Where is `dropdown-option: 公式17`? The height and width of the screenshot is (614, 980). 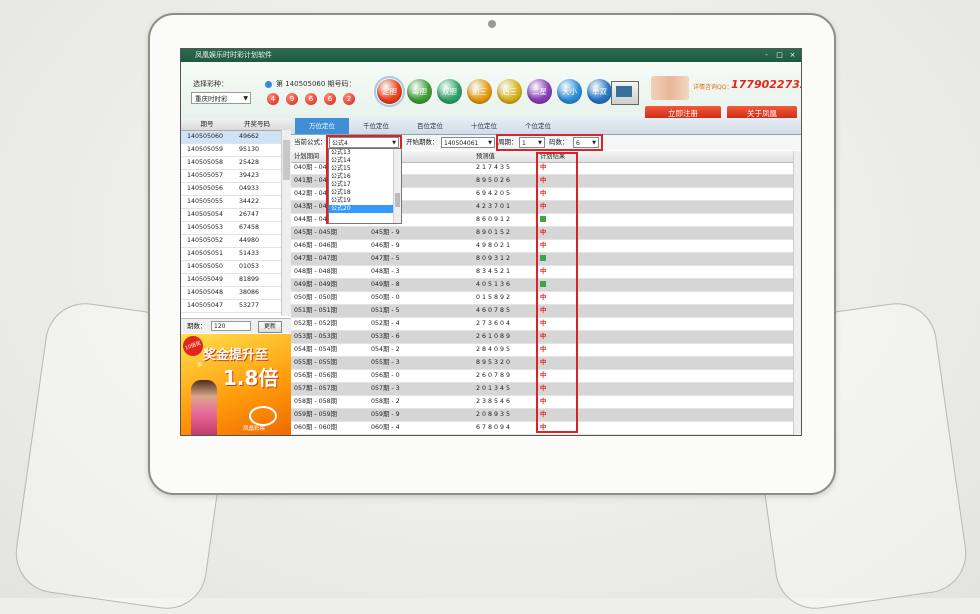
dropdown-option: 公式17 is located at coordinates (365, 185).